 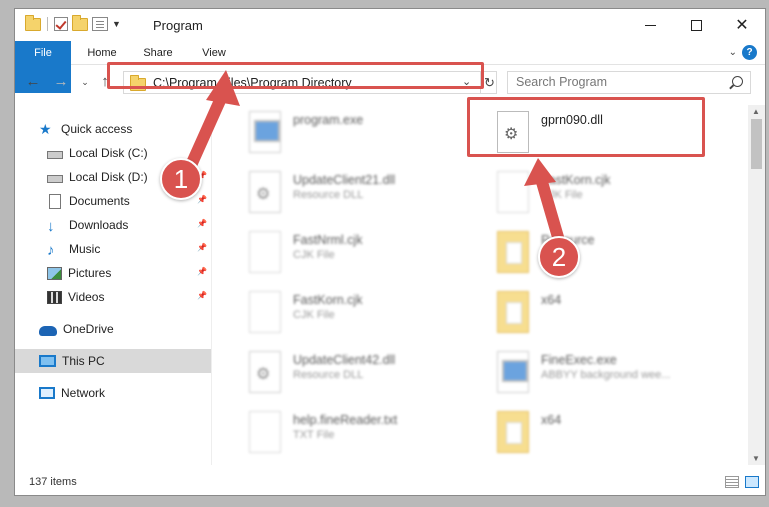 What do you see at coordinates (355, 253) in the screenshot?
I see `file-item: FastNrml.cjk CJK File` at bounding box center [355, 253].